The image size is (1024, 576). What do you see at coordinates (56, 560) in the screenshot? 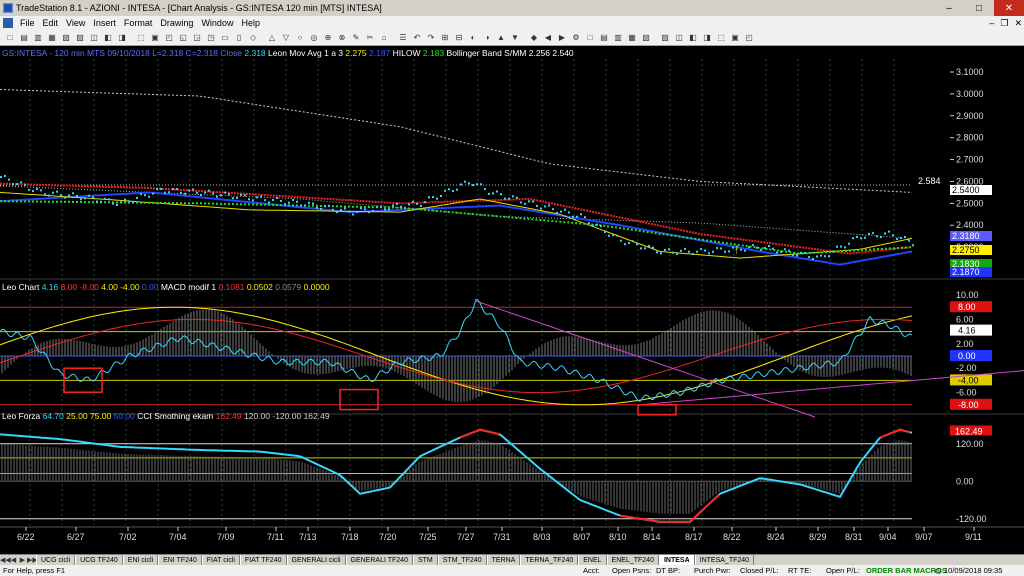
I see `tab-ucg-cicli: UCG cicli` at bounding box center [56, 560].